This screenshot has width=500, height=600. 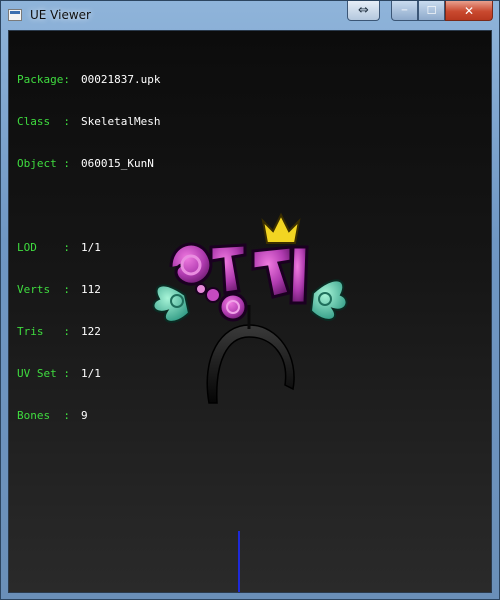 I want to click on info-lod: LOD : 1/1, so click(x=88, y=248).